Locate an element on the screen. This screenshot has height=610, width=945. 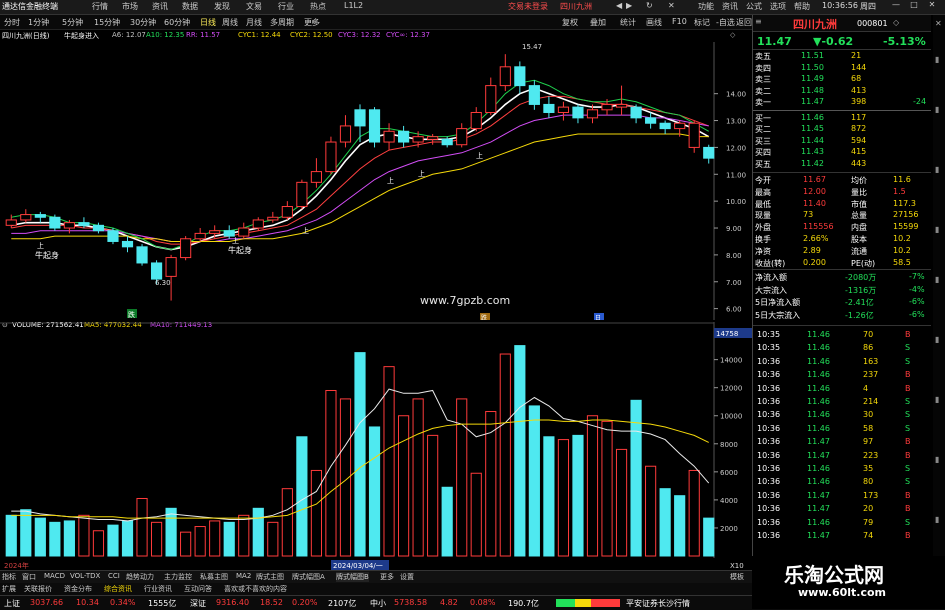
toolbar-mark: 标记 is located at coordinates (702, 22).